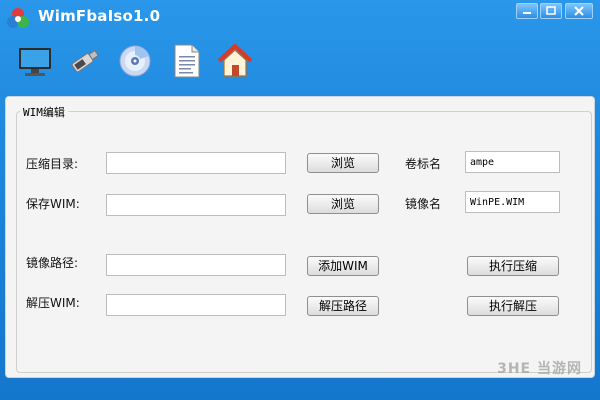  I want to click on cd-disc-icon, so click(135, 61).